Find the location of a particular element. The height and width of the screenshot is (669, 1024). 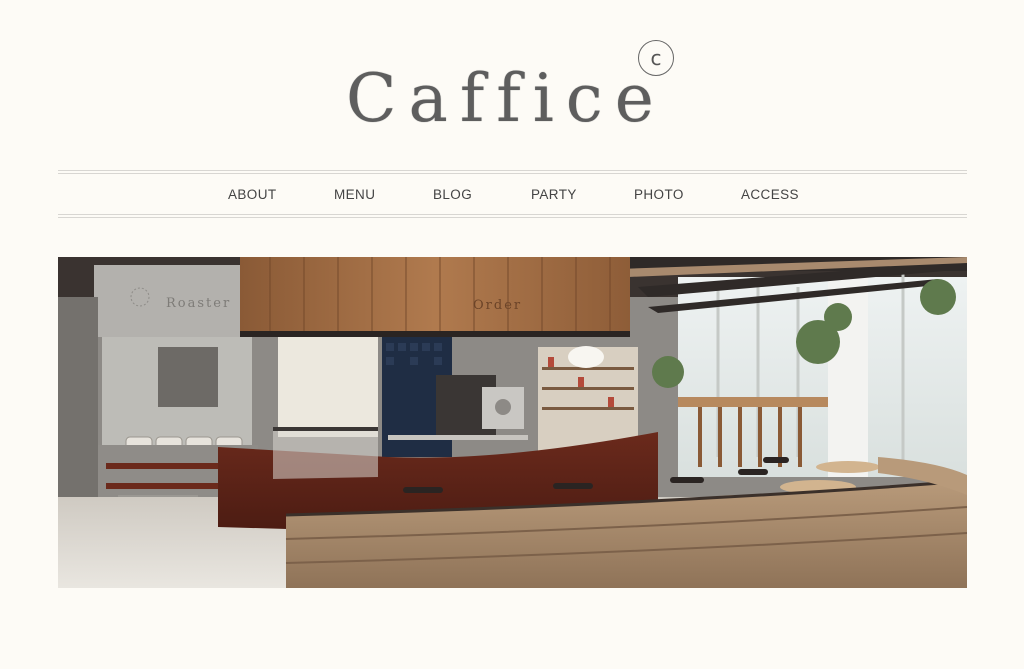

site-logo: Caffice c is located at coordinates (520, 91).